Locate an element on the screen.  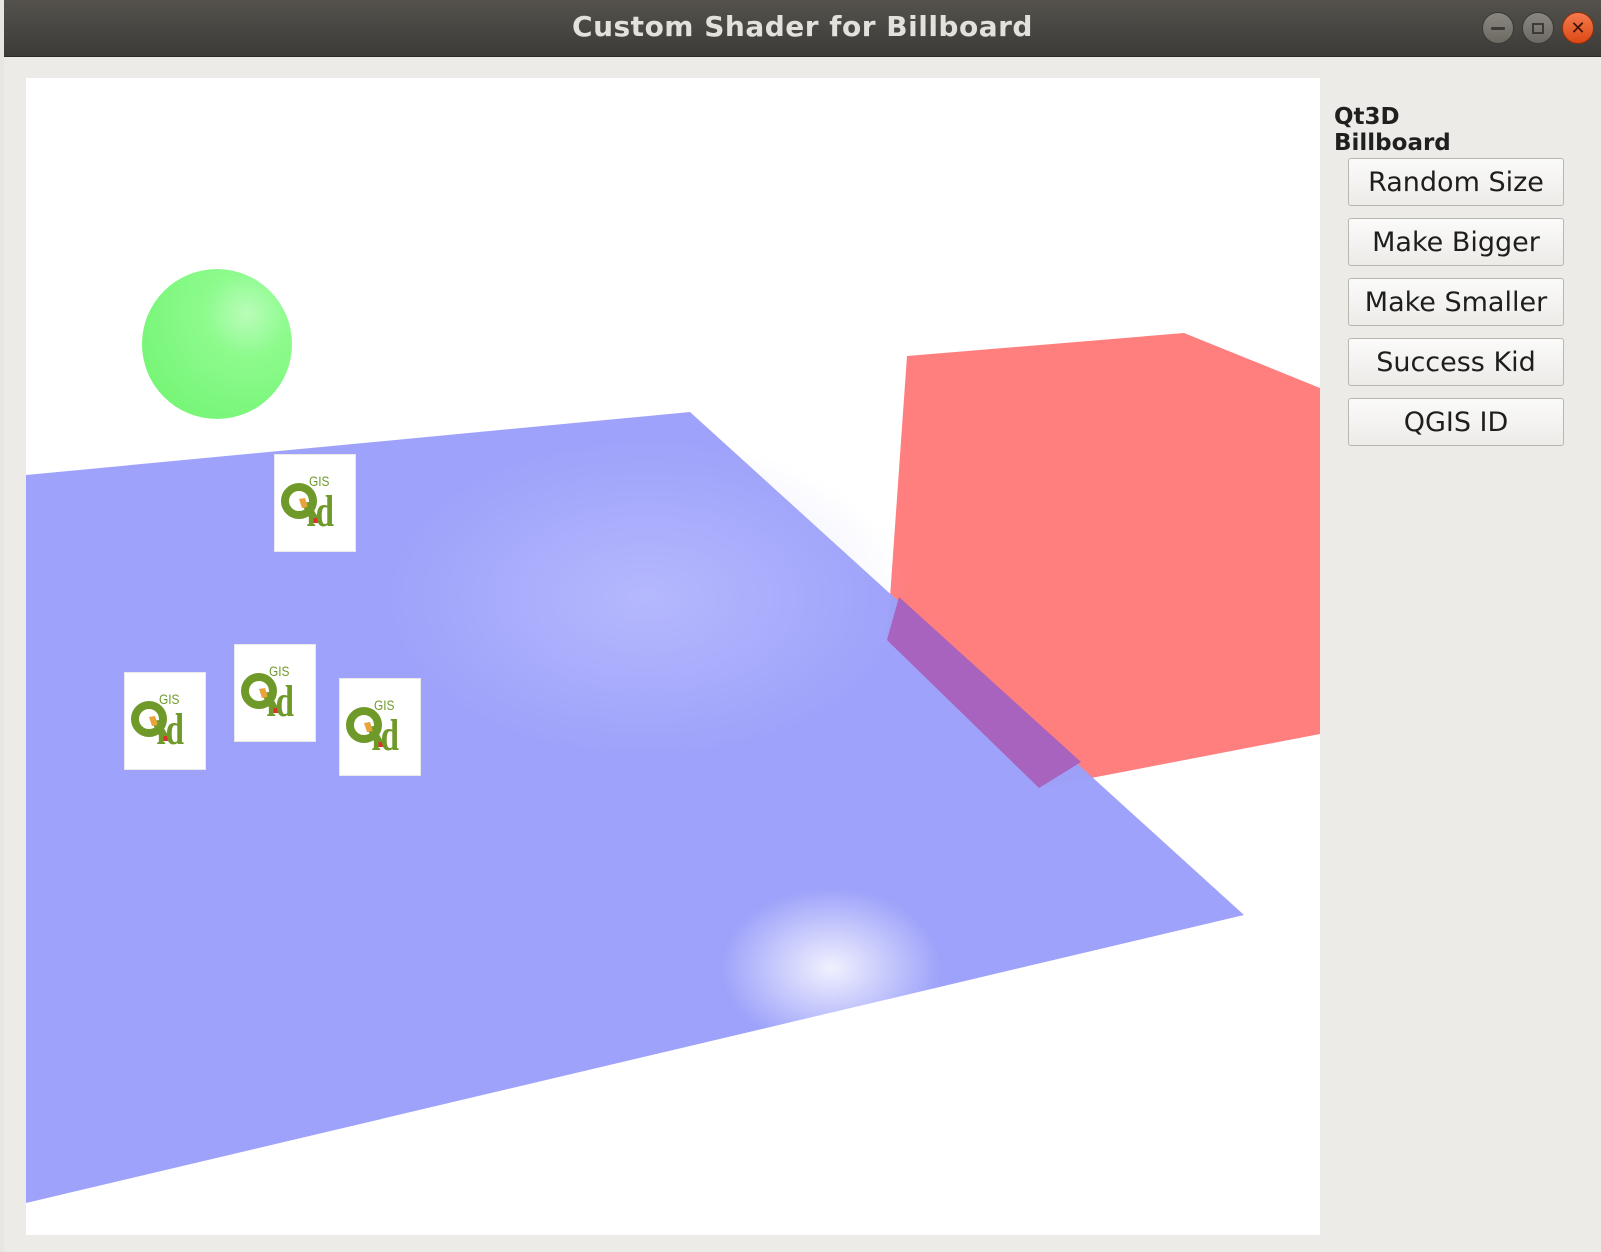
window-title: Custom Shader for Billboard is located at coordinates (802, 26).